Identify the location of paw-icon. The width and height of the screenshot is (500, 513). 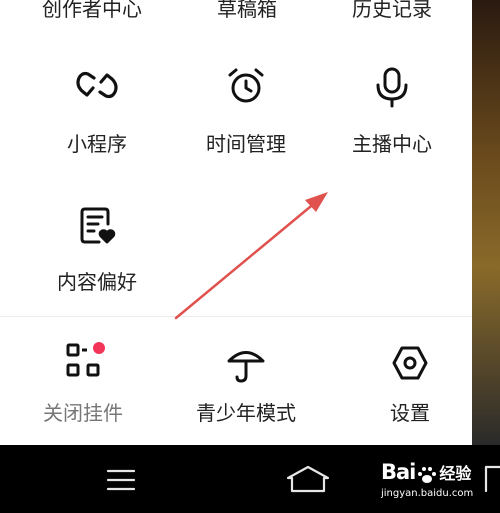
(427, 475).